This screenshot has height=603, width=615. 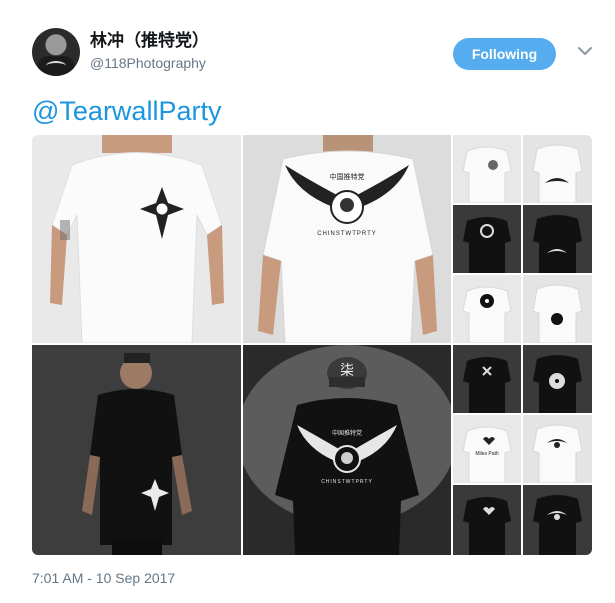 I want to click on thumb-white-back-wings, so click(x=557, y=169).